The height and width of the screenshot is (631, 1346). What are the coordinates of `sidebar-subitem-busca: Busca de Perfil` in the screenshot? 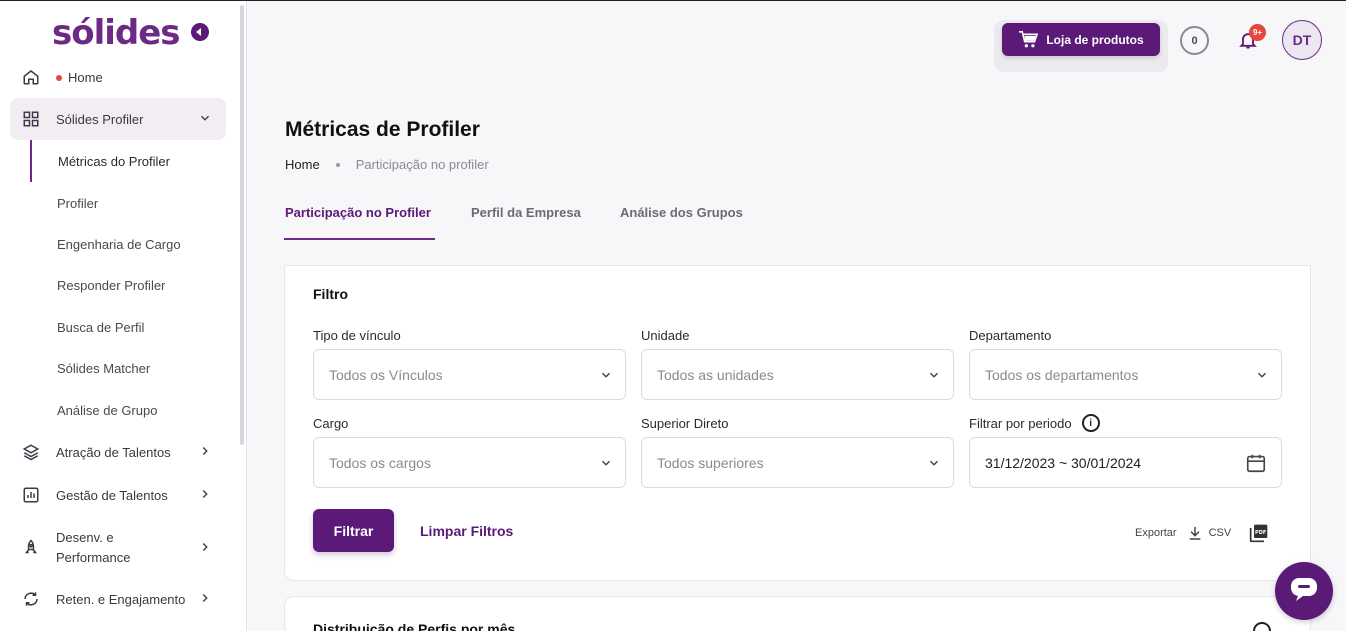 It's located at (125, 327).